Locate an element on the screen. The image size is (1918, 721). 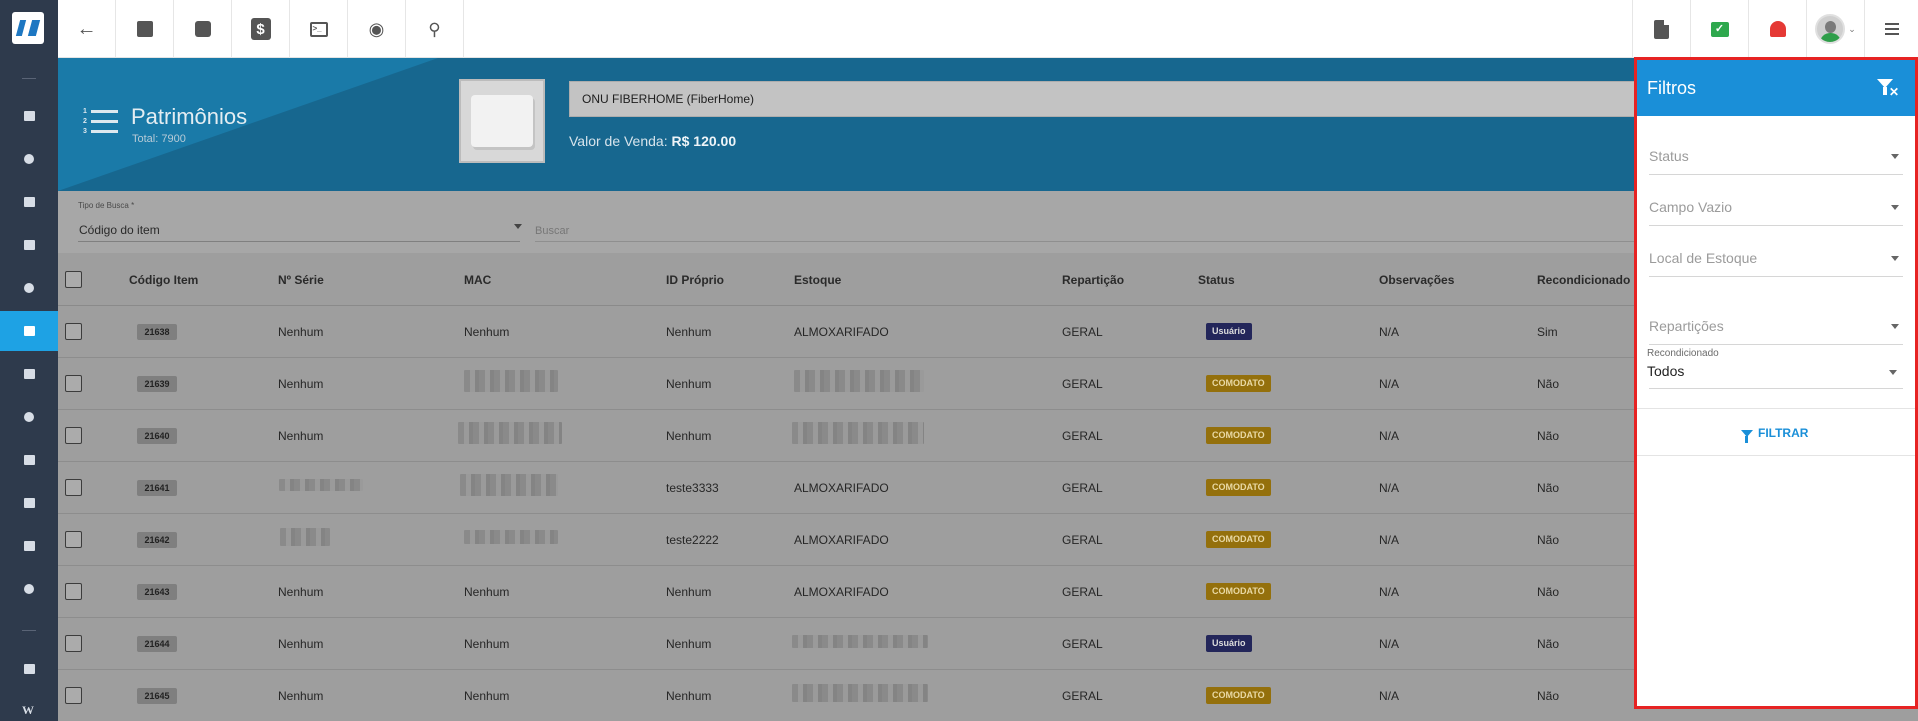
column-header: Repartição is located at coordinates (1093, 280).